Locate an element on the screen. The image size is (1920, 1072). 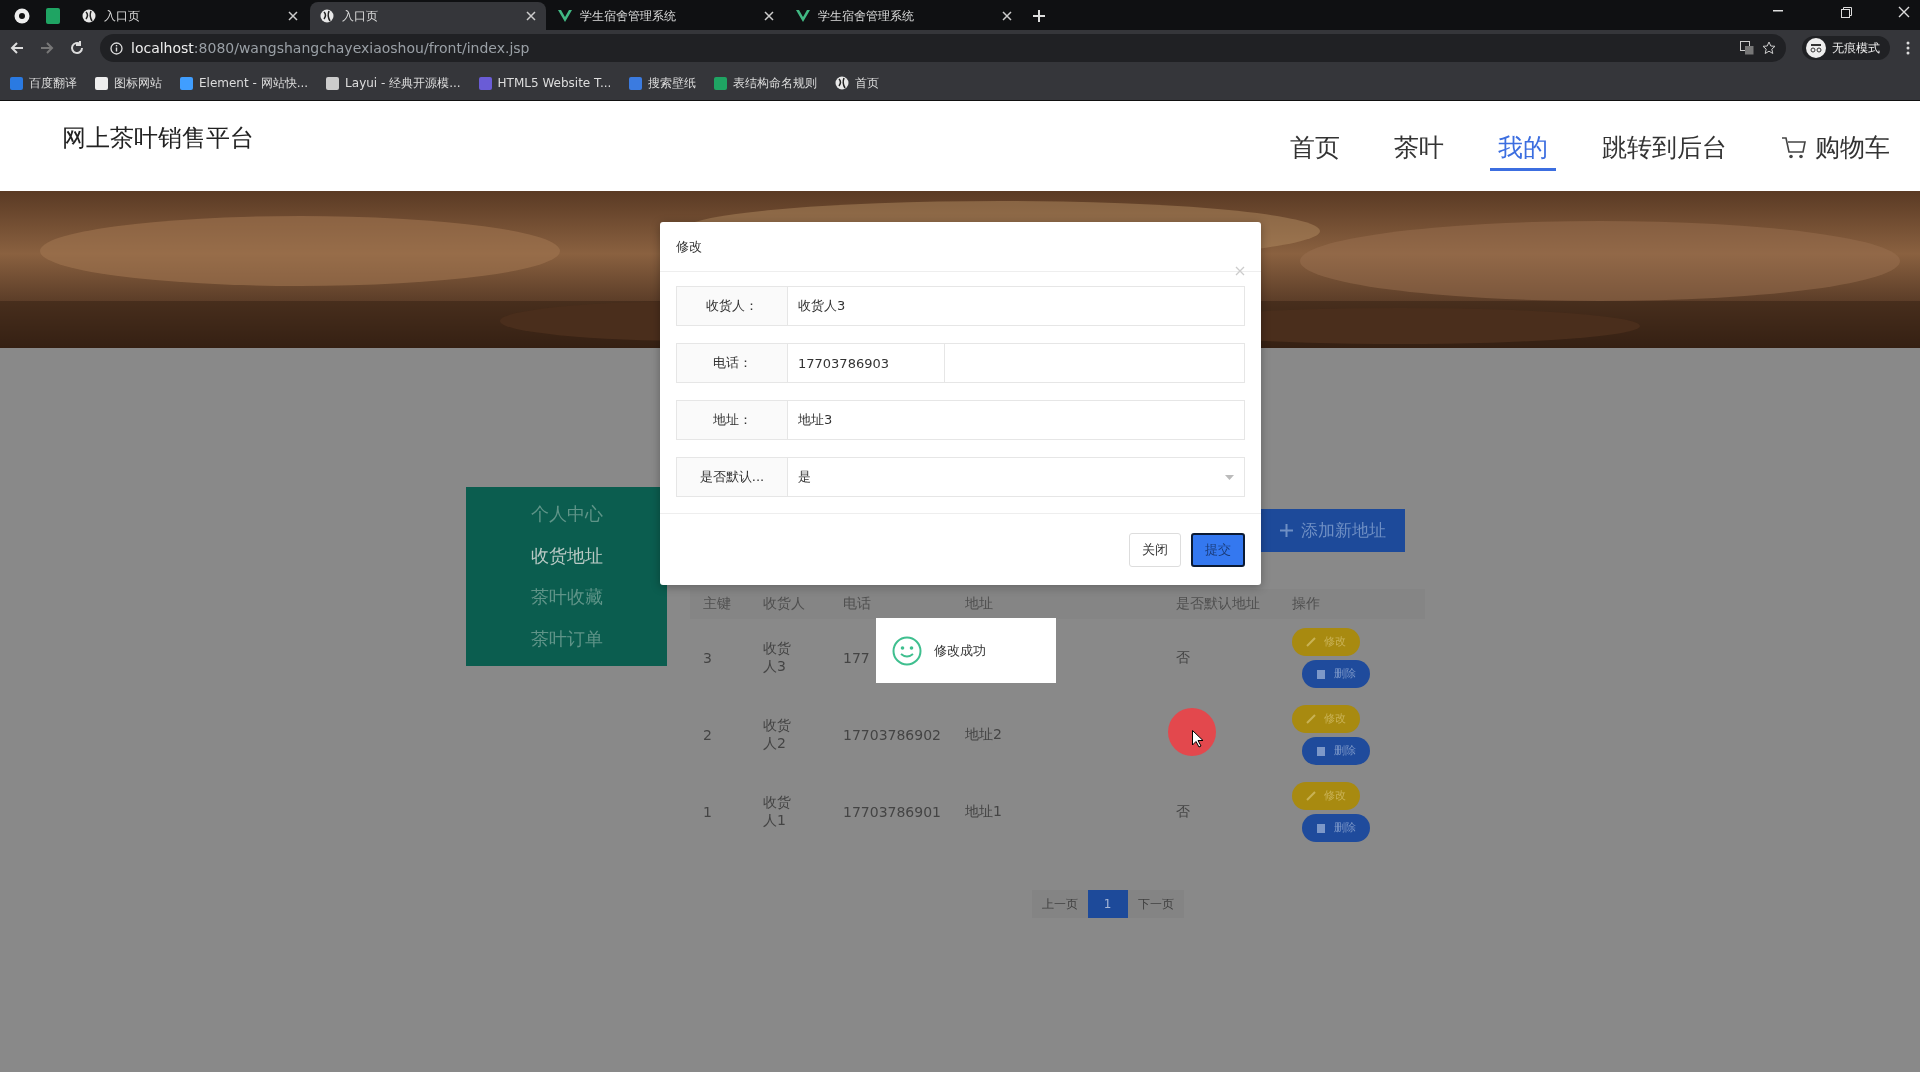
nav-link: 购物车 is located at coordinates (1835, 151).